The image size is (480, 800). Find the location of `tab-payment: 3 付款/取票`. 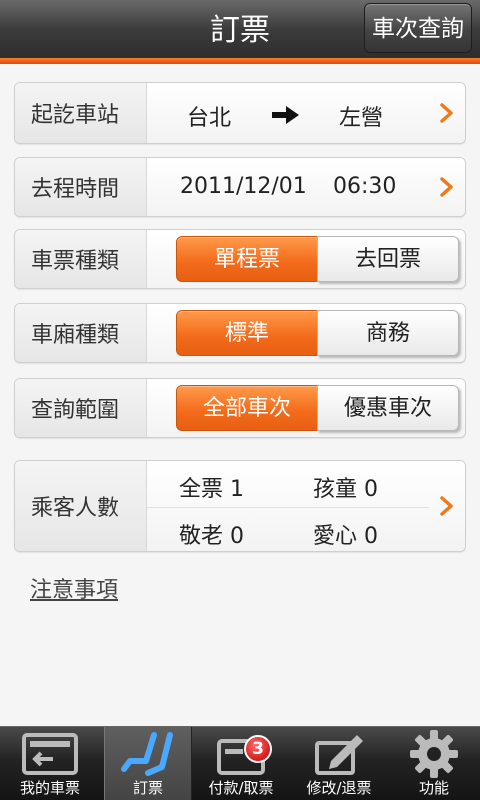

tab-payment: 3 付款/取票 is located at coordinates (241, 763).